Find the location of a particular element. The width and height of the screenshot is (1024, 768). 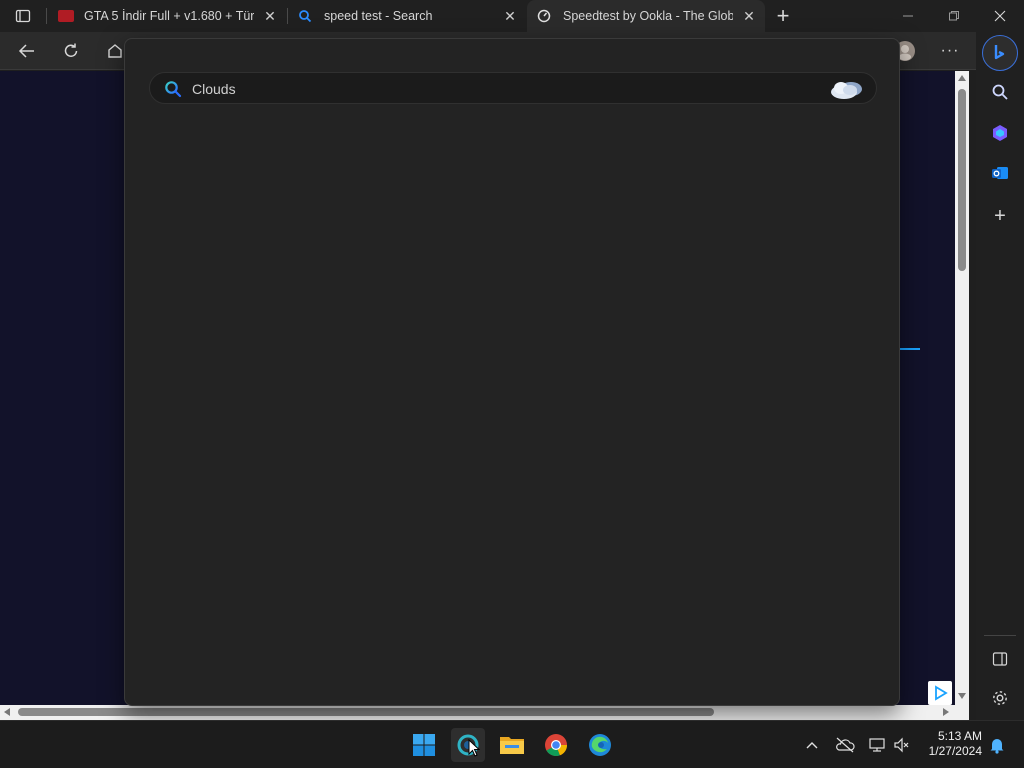

browser-icon is located at coordinates (468, 745).